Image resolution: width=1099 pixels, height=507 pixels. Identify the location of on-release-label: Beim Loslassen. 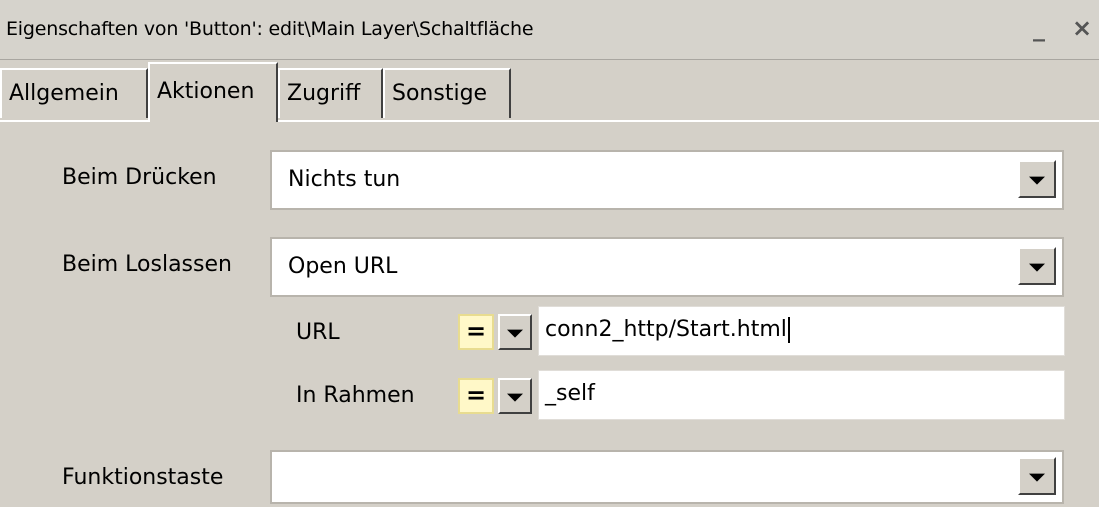
(147, 264).